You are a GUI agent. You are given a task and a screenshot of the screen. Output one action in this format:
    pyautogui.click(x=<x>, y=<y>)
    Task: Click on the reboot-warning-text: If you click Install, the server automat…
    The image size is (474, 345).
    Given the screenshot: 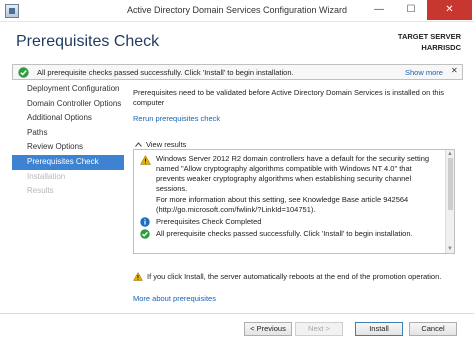 What is the action you would take?
    pyautogui.click(x=294, y=276)
    